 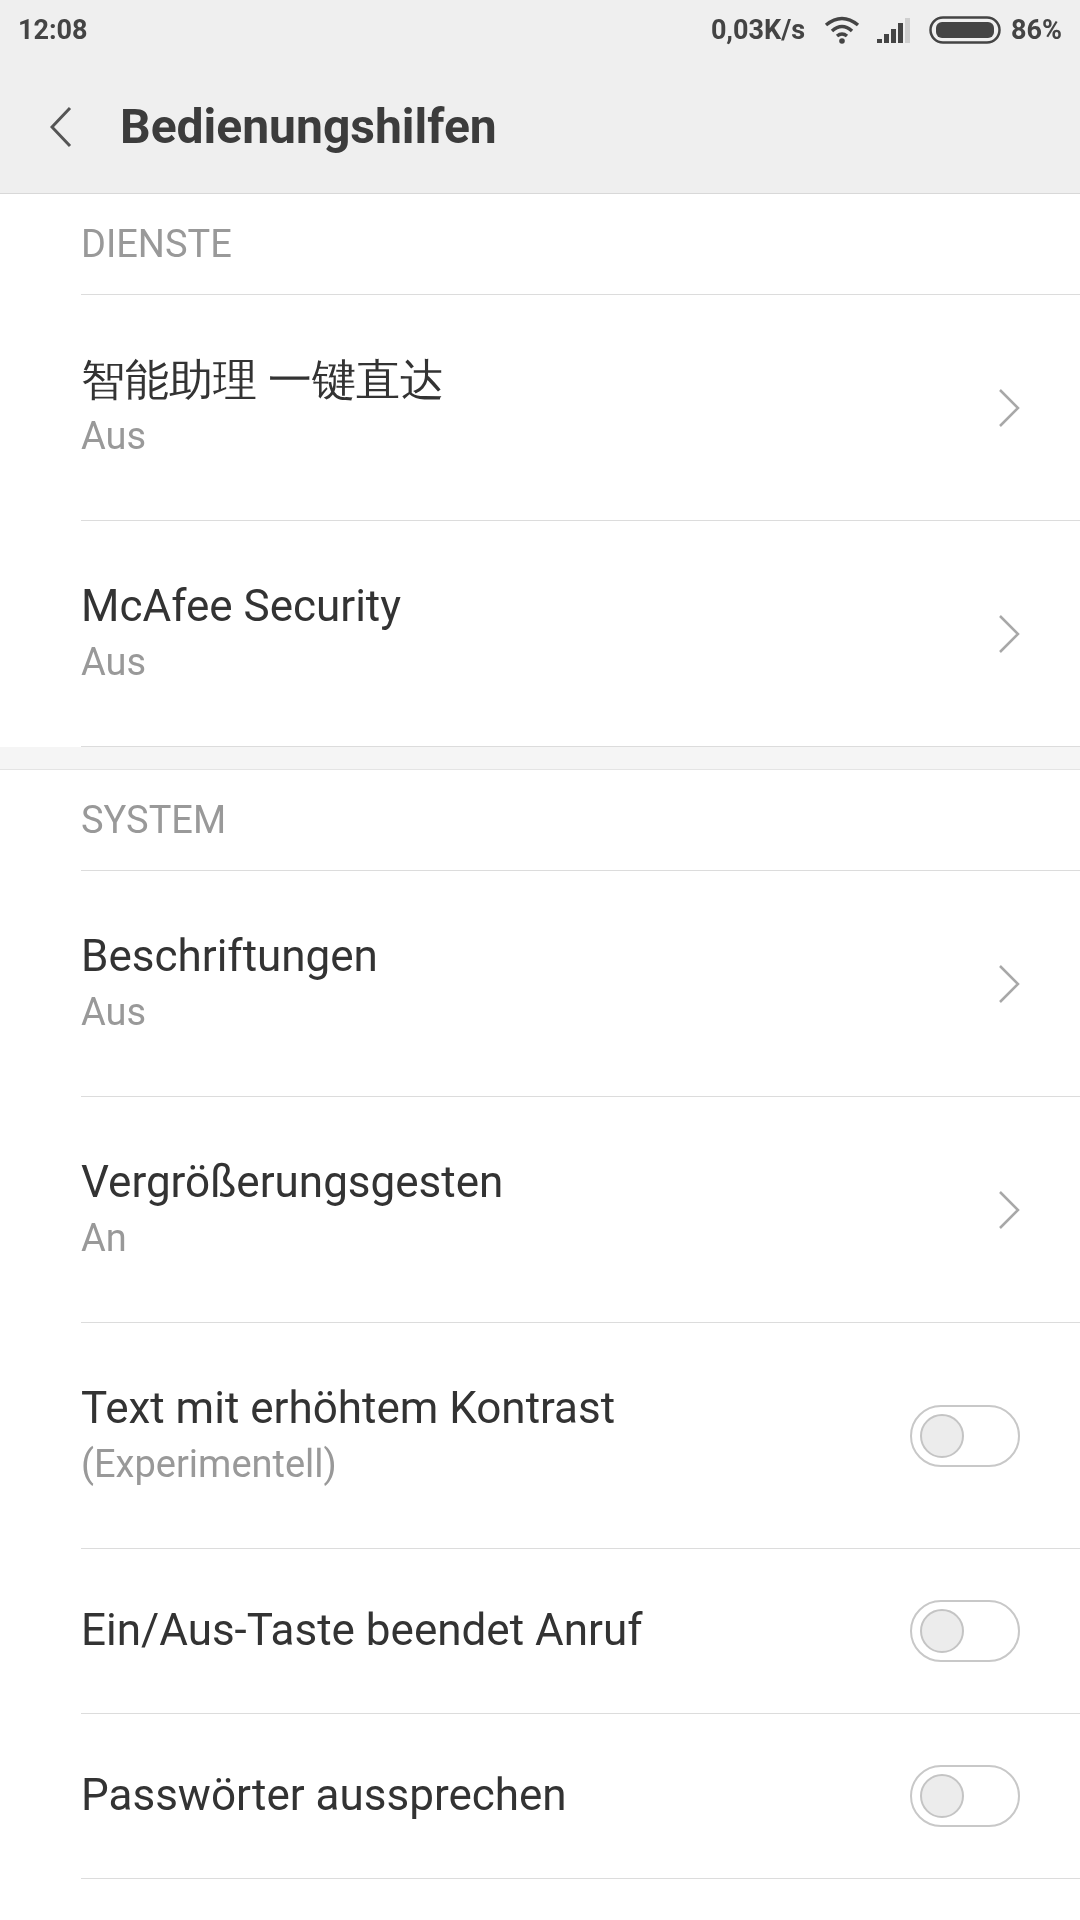 What do you see at coordinates (580, 1210) in the screenshot?
I see `settings-row: Vergrößerungsgesten An` at bounding box center [580, 1210].